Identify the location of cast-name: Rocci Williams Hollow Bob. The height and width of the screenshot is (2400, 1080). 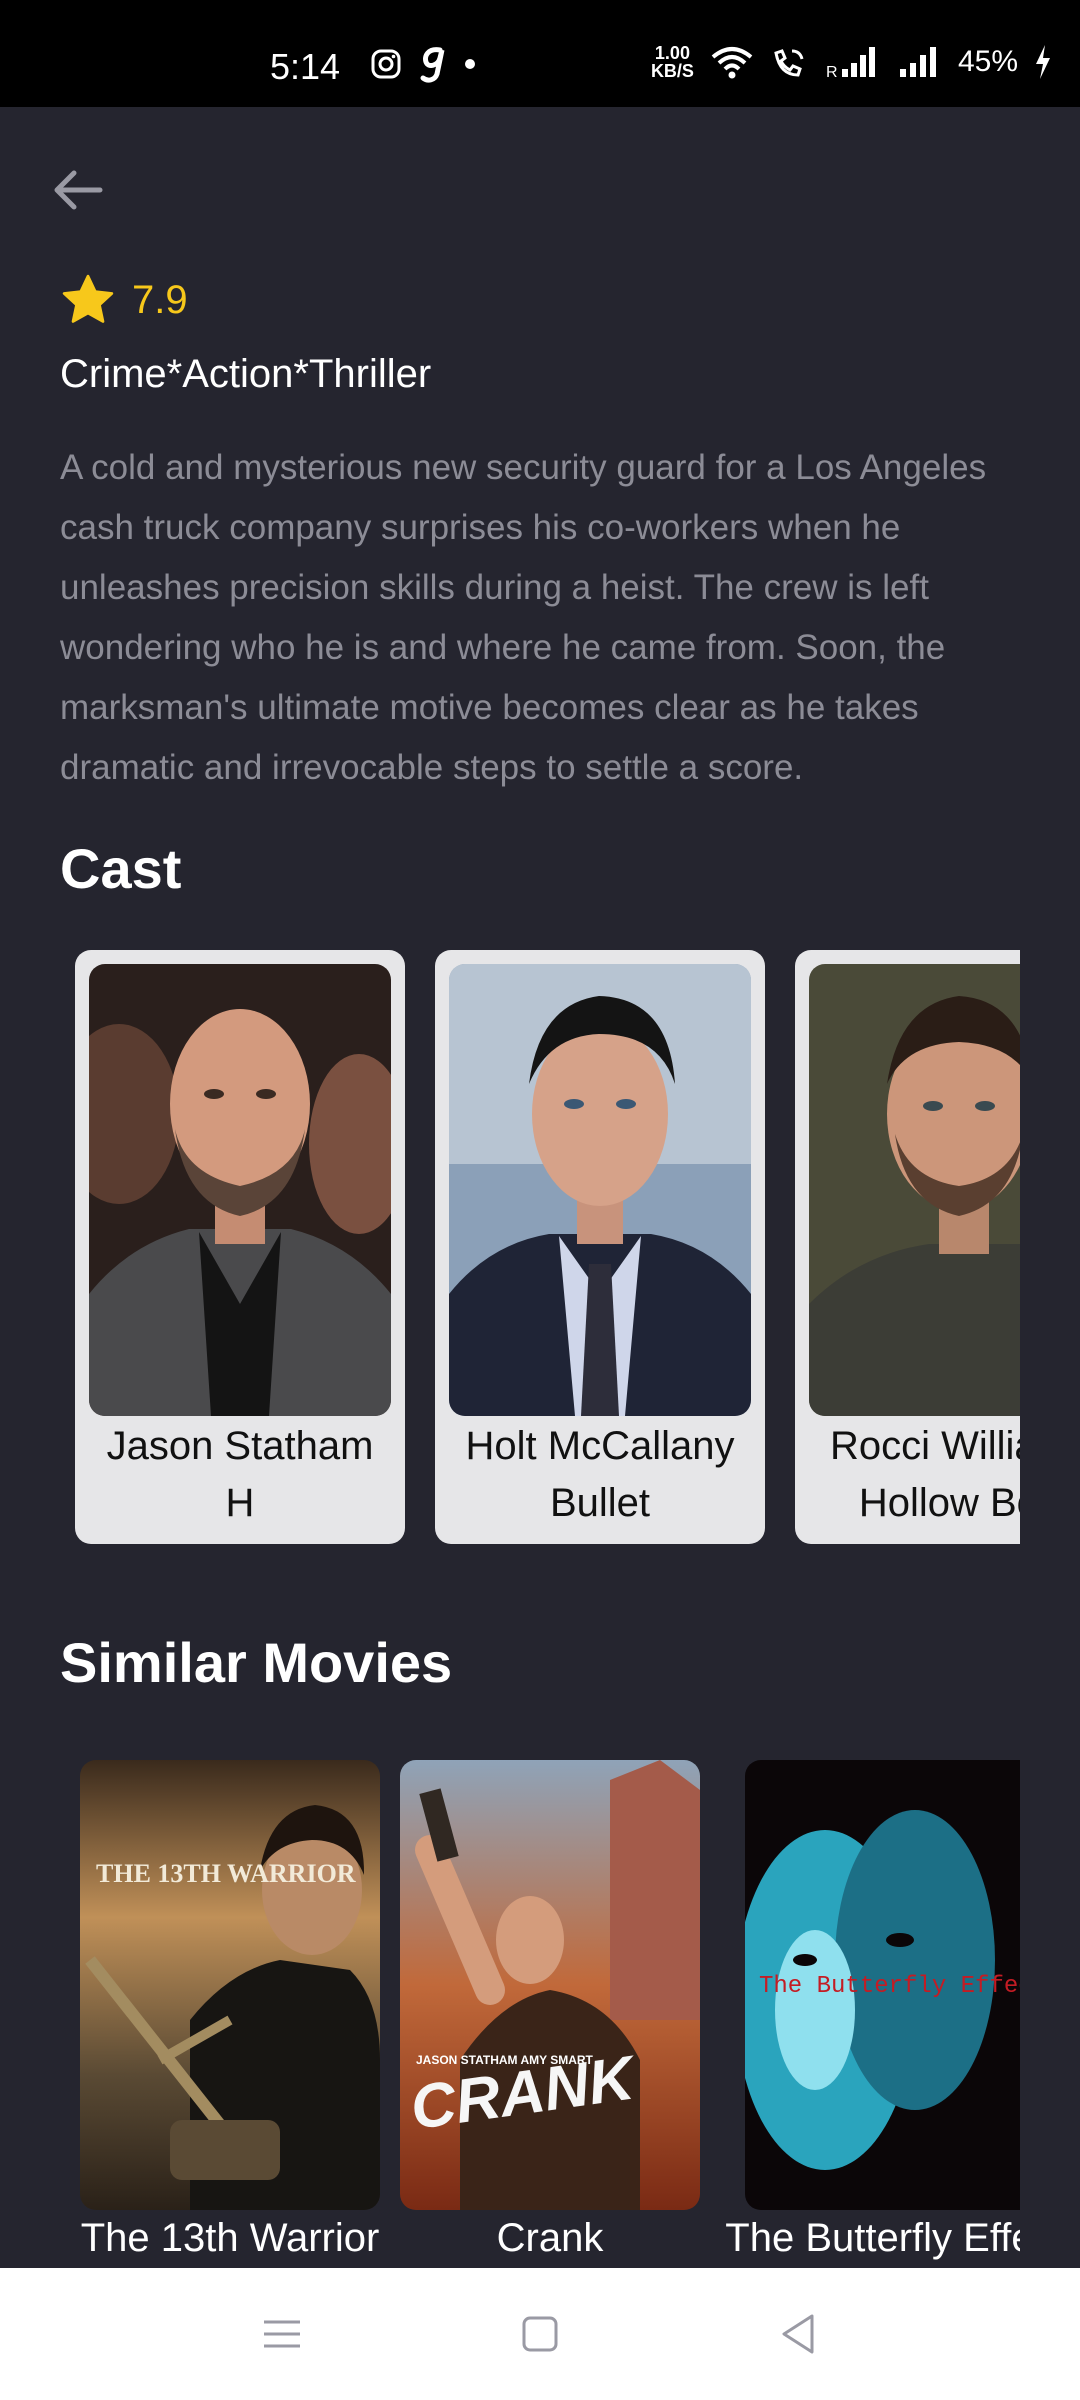
(907, 1475).